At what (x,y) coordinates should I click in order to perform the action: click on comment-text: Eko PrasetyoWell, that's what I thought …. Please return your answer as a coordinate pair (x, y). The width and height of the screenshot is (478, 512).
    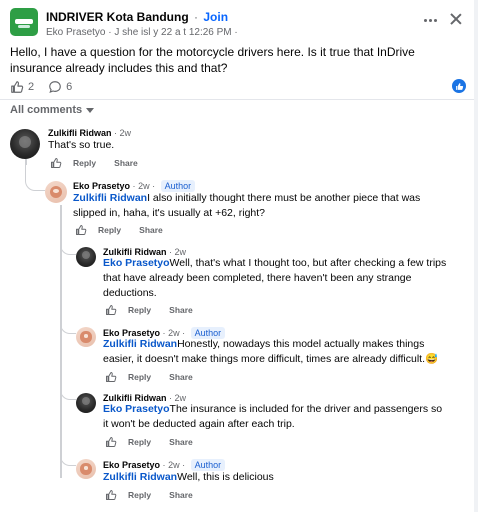
    Looking at the image, I should click on (275, 278).